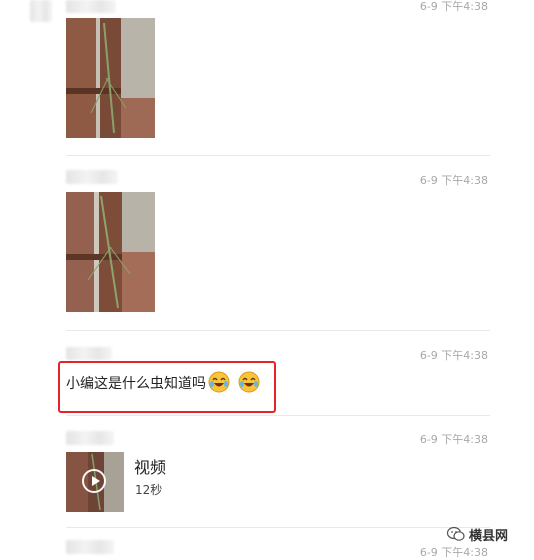 The height and width of the screenshot is (560, 534). I want to click on wechat-logo-icon, so click(455, 533).